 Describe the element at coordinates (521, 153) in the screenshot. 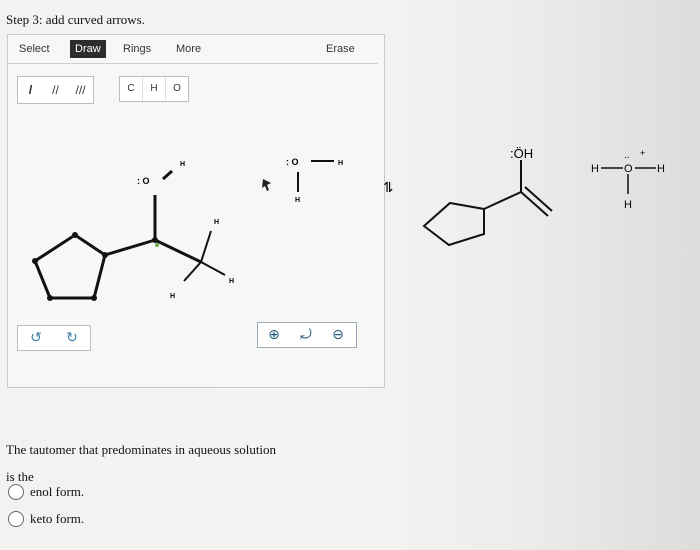

I see `oh-label: :ÖH` at that location.